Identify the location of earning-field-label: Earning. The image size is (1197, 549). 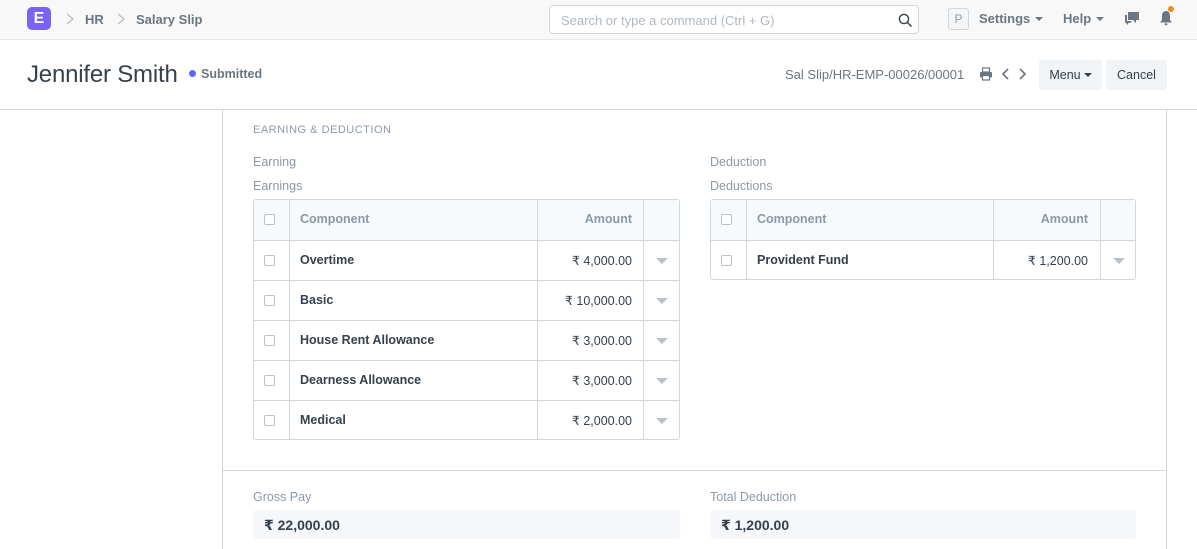
(275, 162).